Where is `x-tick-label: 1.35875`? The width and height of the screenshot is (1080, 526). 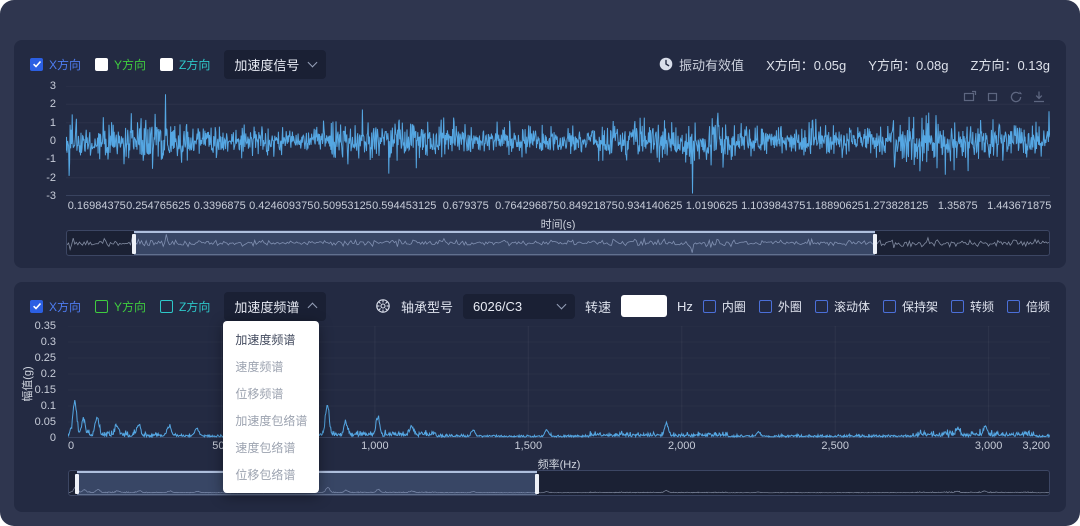 x-tick-label: 1.35875 is located at coordinates (957, 206).